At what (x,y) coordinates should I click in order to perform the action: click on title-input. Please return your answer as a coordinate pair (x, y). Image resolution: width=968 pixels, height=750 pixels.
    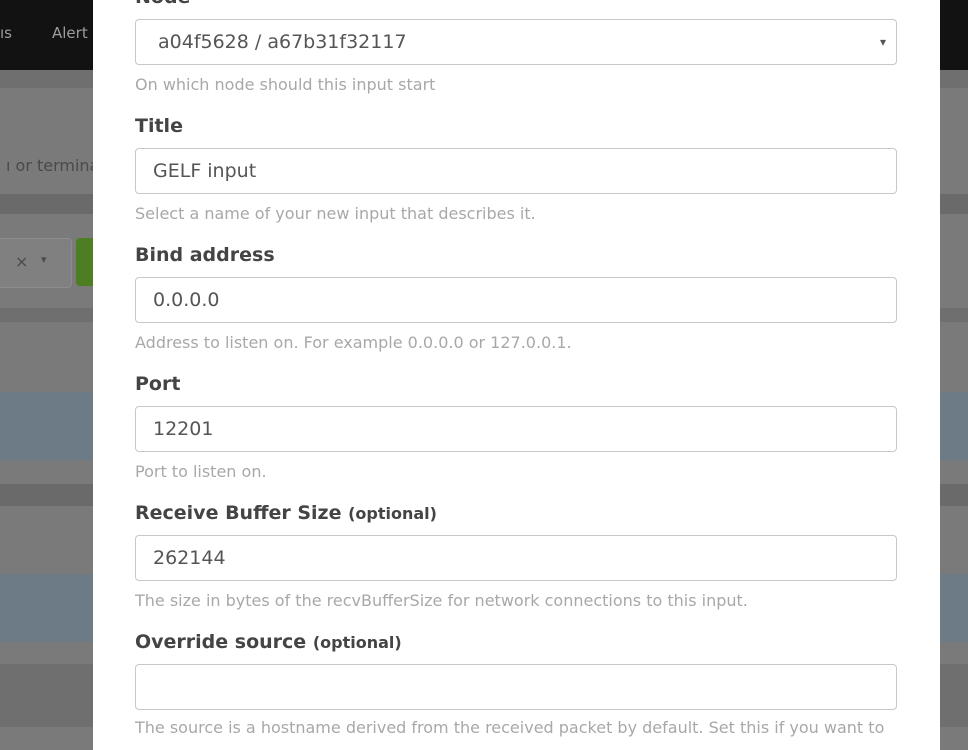
    Looking at the image, I should click on (516, 171).